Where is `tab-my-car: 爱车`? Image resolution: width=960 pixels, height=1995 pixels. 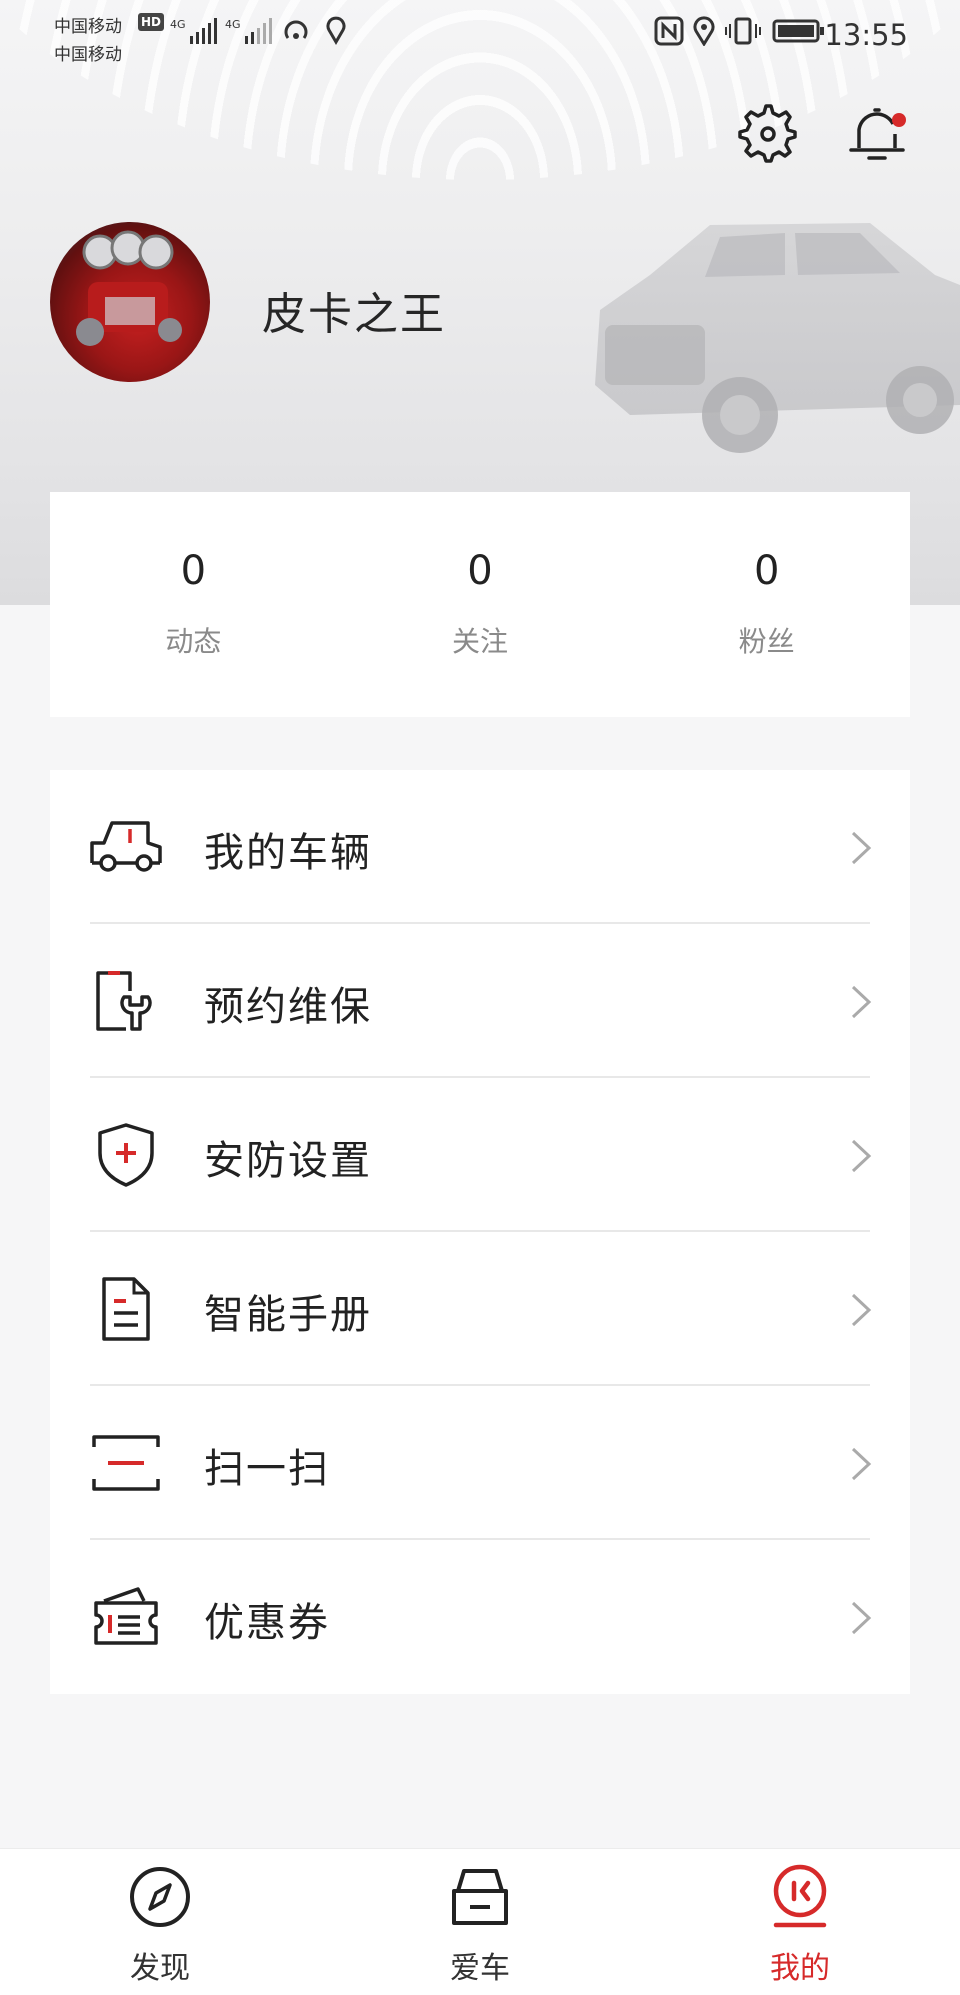
tab-my-car: 爱车 is located at coordinates (480, 1922).